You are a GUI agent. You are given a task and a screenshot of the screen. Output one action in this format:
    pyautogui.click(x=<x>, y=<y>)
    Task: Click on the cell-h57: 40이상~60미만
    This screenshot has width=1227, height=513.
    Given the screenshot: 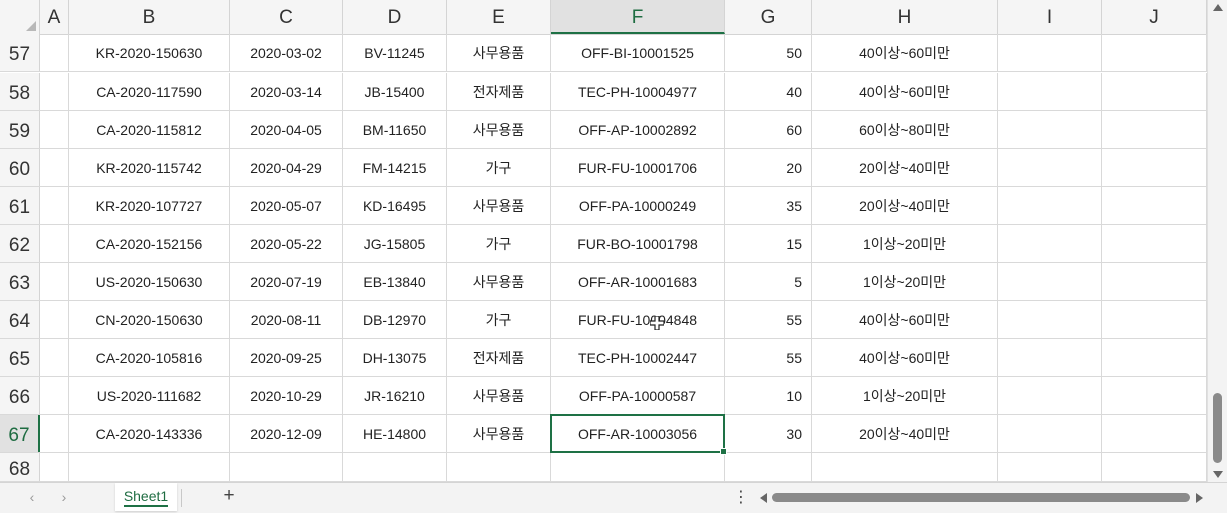 What is the action you would take?
    pyautogui.click(x=905, y=52)
    